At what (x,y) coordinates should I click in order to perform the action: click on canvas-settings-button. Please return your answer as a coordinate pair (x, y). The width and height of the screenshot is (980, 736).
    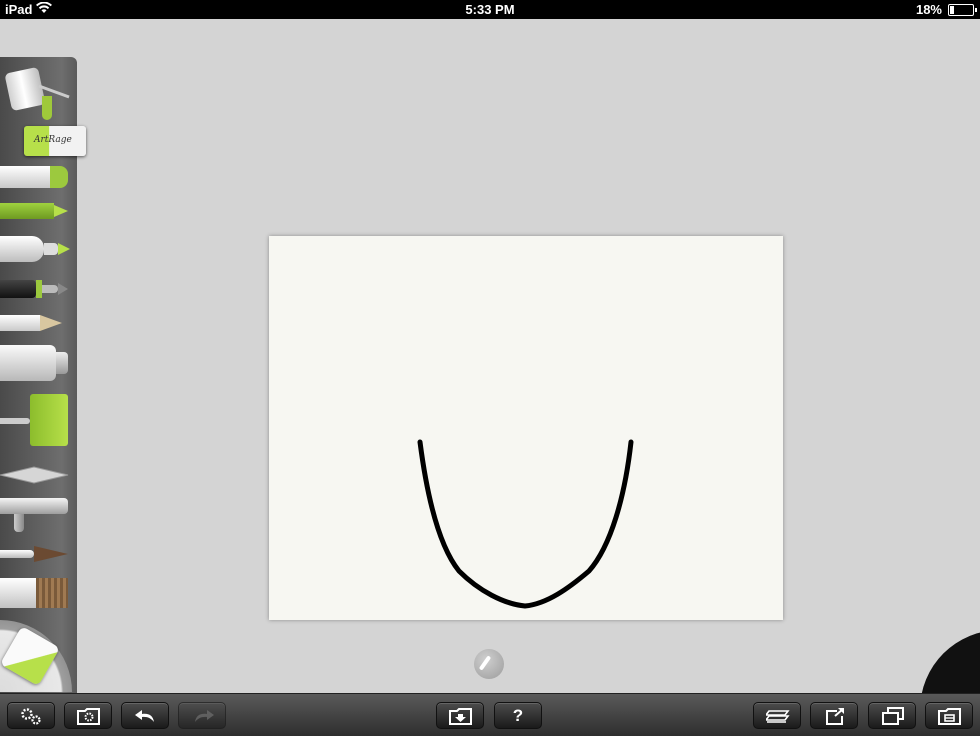
    Looking at the image, I should click on (88, 715).